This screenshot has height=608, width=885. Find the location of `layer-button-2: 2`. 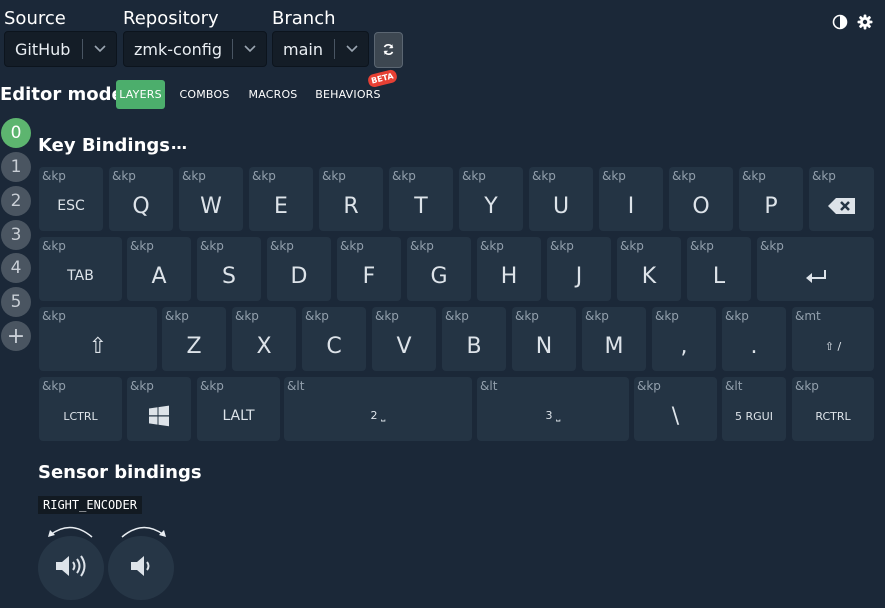

layer-button-2: 2 is located at coordinates (16, 201).